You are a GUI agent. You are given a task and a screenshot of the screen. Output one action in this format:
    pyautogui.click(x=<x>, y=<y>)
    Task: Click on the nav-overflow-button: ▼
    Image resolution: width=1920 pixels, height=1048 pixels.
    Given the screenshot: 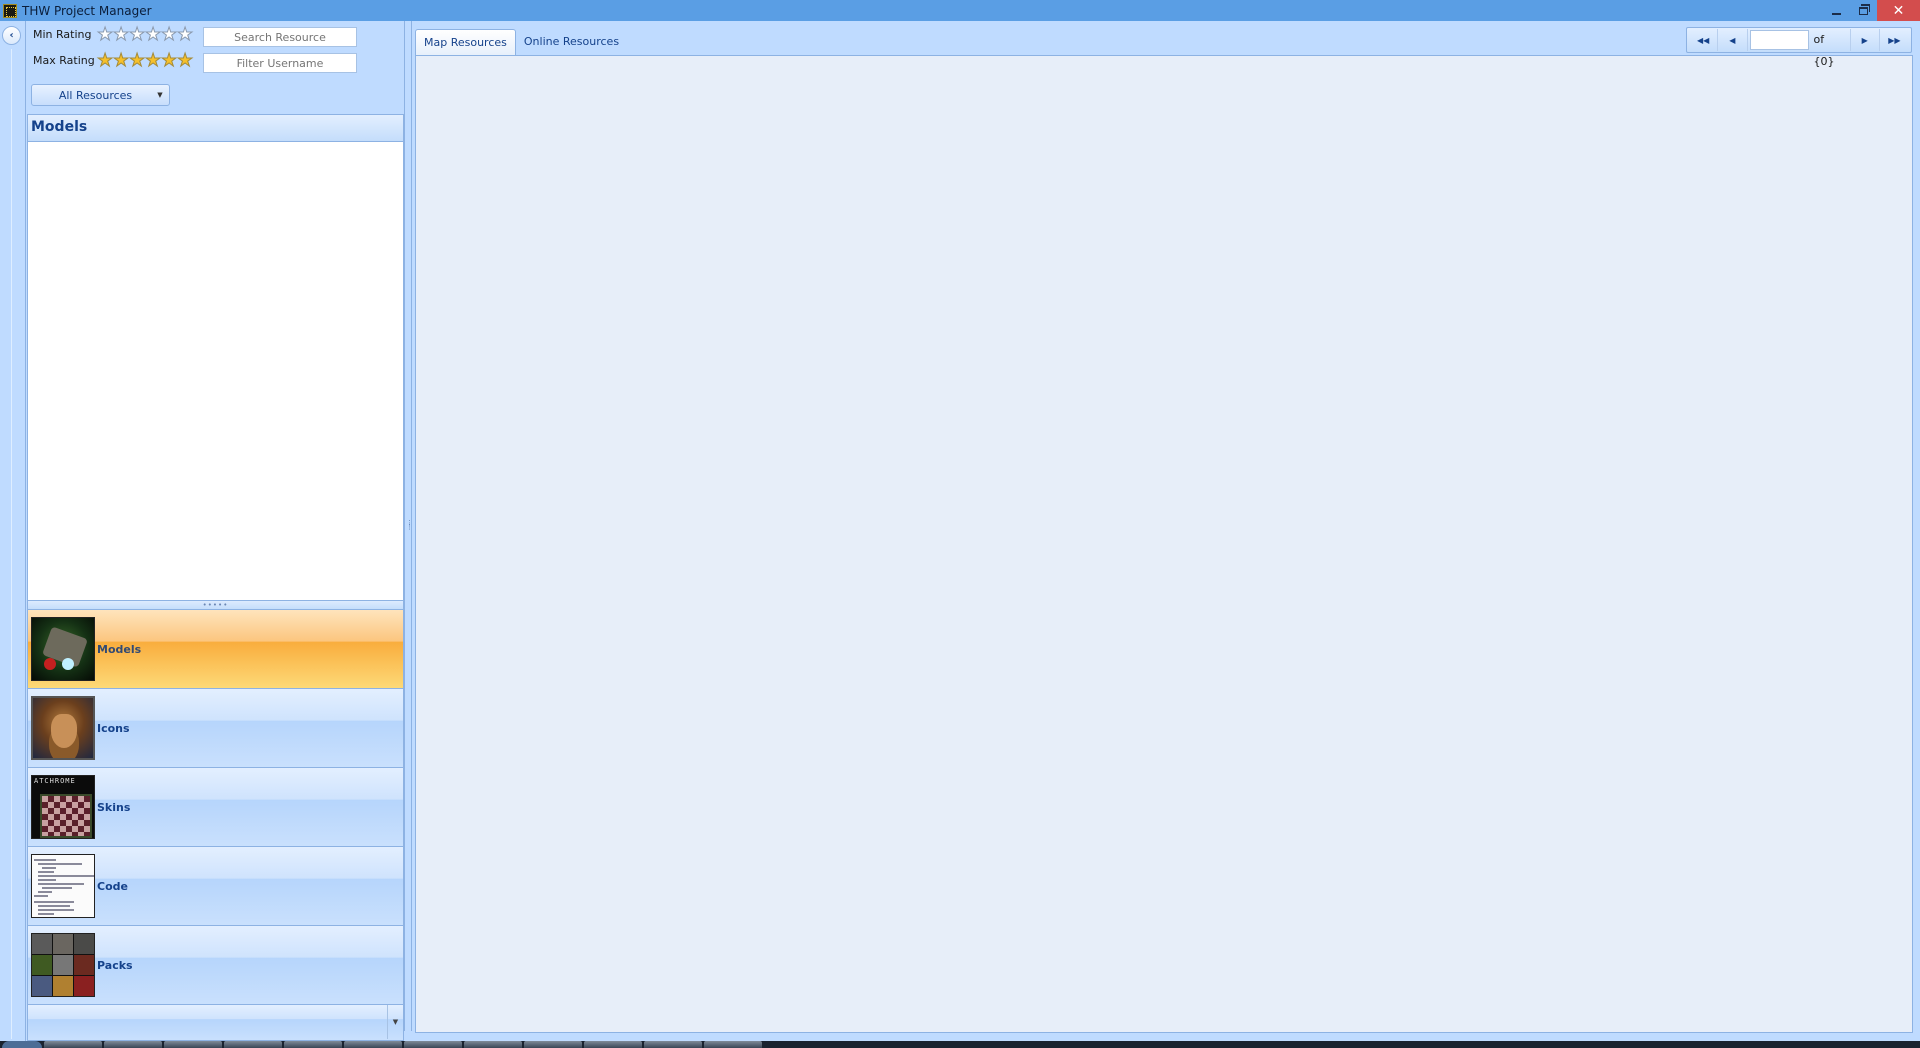 What is the action you would take?
    pyautogui.click(x=395, y=1022)
    